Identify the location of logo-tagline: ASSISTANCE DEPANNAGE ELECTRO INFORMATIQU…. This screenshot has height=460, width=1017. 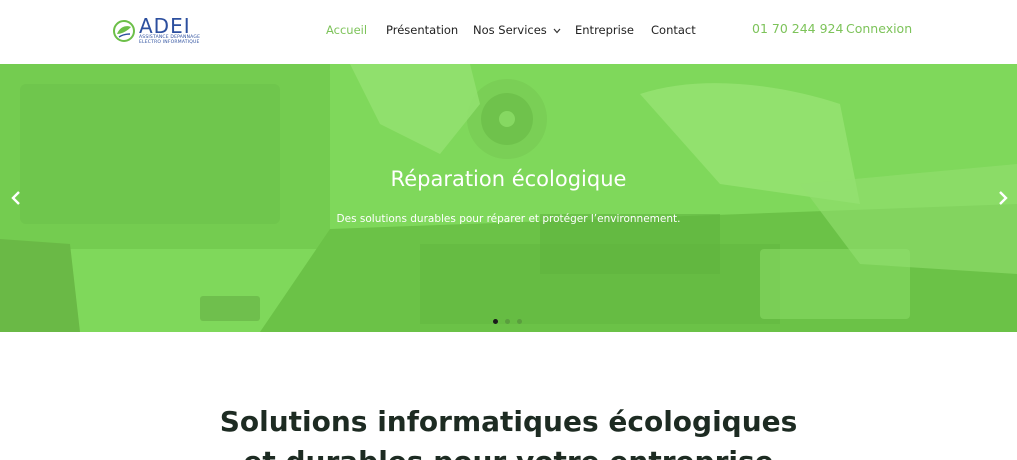
(169, 40).